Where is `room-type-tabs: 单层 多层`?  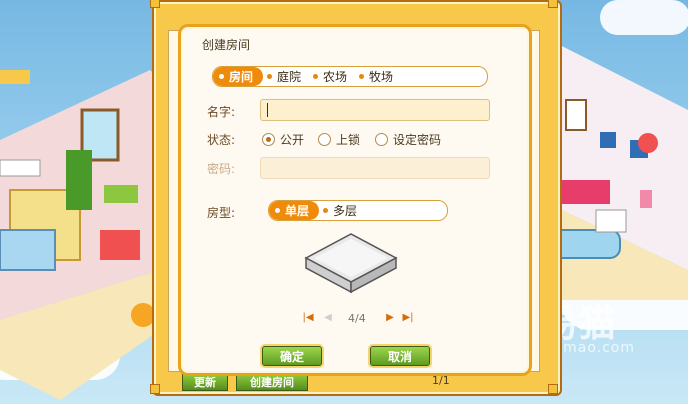 room-type-tabs: 单层 多层 is located at coordinates (358, 210).